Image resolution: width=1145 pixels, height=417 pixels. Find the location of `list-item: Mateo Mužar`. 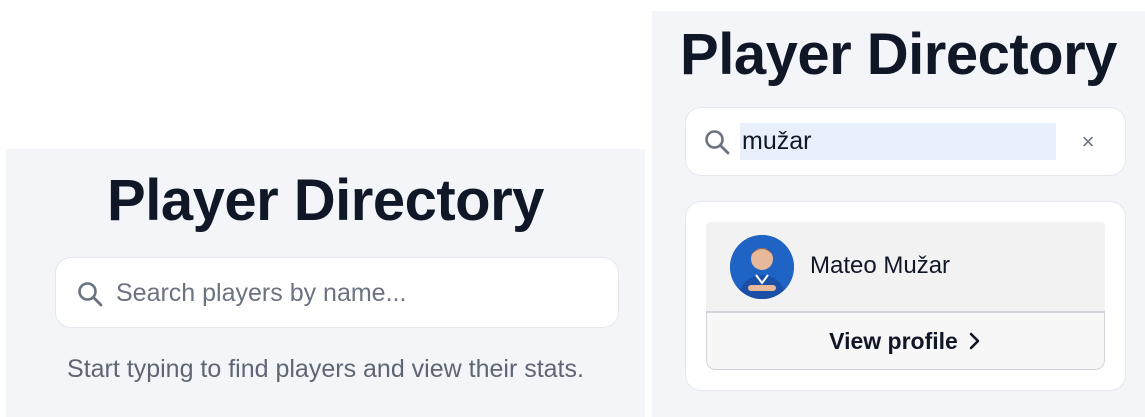

list-item: Mateo Mužar is located at coordinates (905, 267).